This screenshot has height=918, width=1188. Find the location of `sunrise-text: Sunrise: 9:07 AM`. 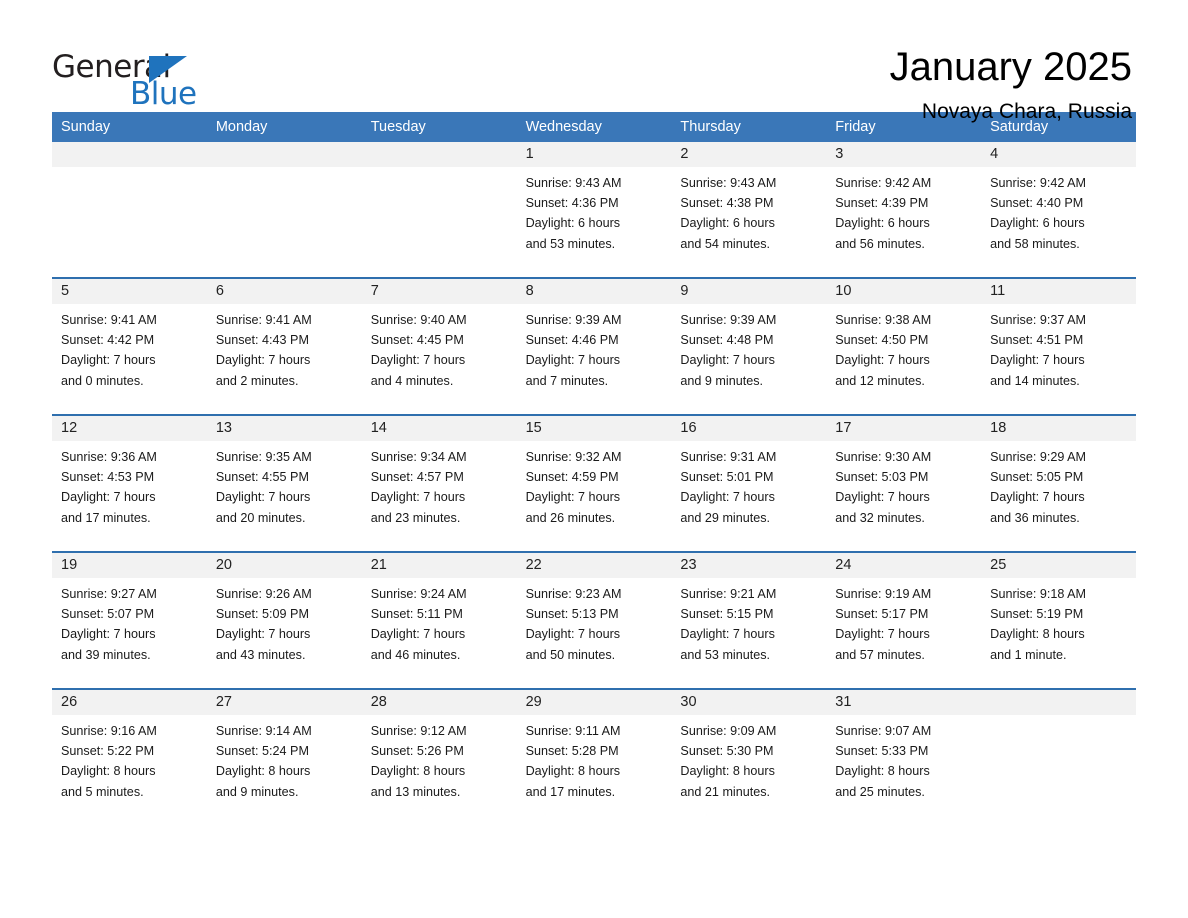

sunrise-text: Sunrise: 9:07 AM is located at coordinates (883, 731).